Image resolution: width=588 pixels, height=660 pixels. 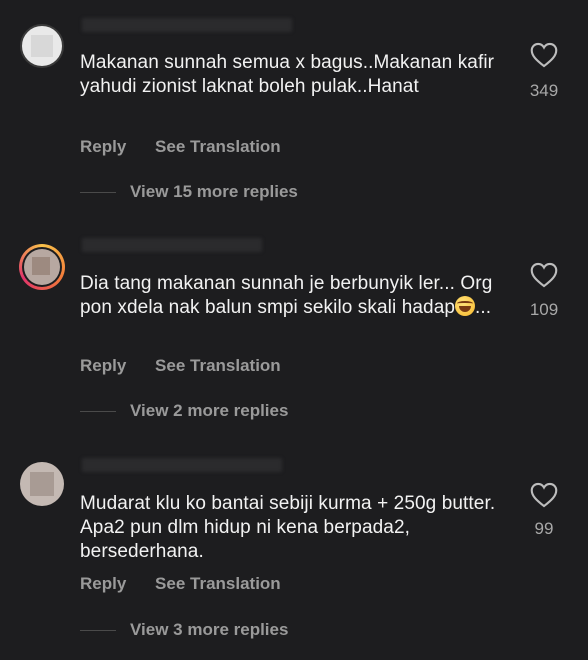 I want to click on view-more-replies: View 3 more replies, so click(x=184, y=630).